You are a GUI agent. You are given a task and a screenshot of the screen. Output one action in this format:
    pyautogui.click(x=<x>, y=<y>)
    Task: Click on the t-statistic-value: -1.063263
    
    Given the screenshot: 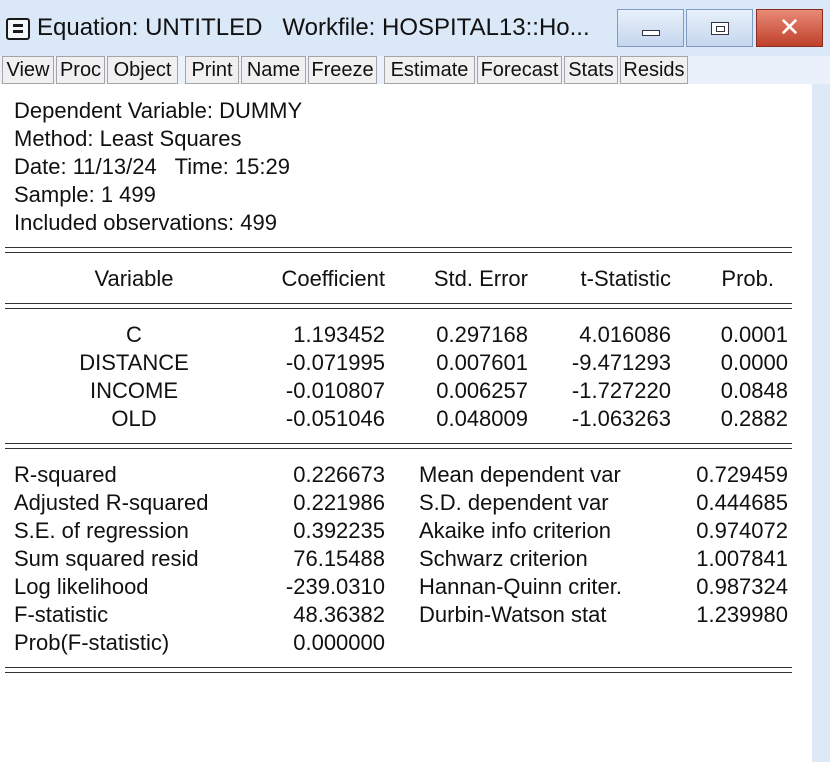 What is the action you would take?
    pyautogui.click(x=621, y=418)
    